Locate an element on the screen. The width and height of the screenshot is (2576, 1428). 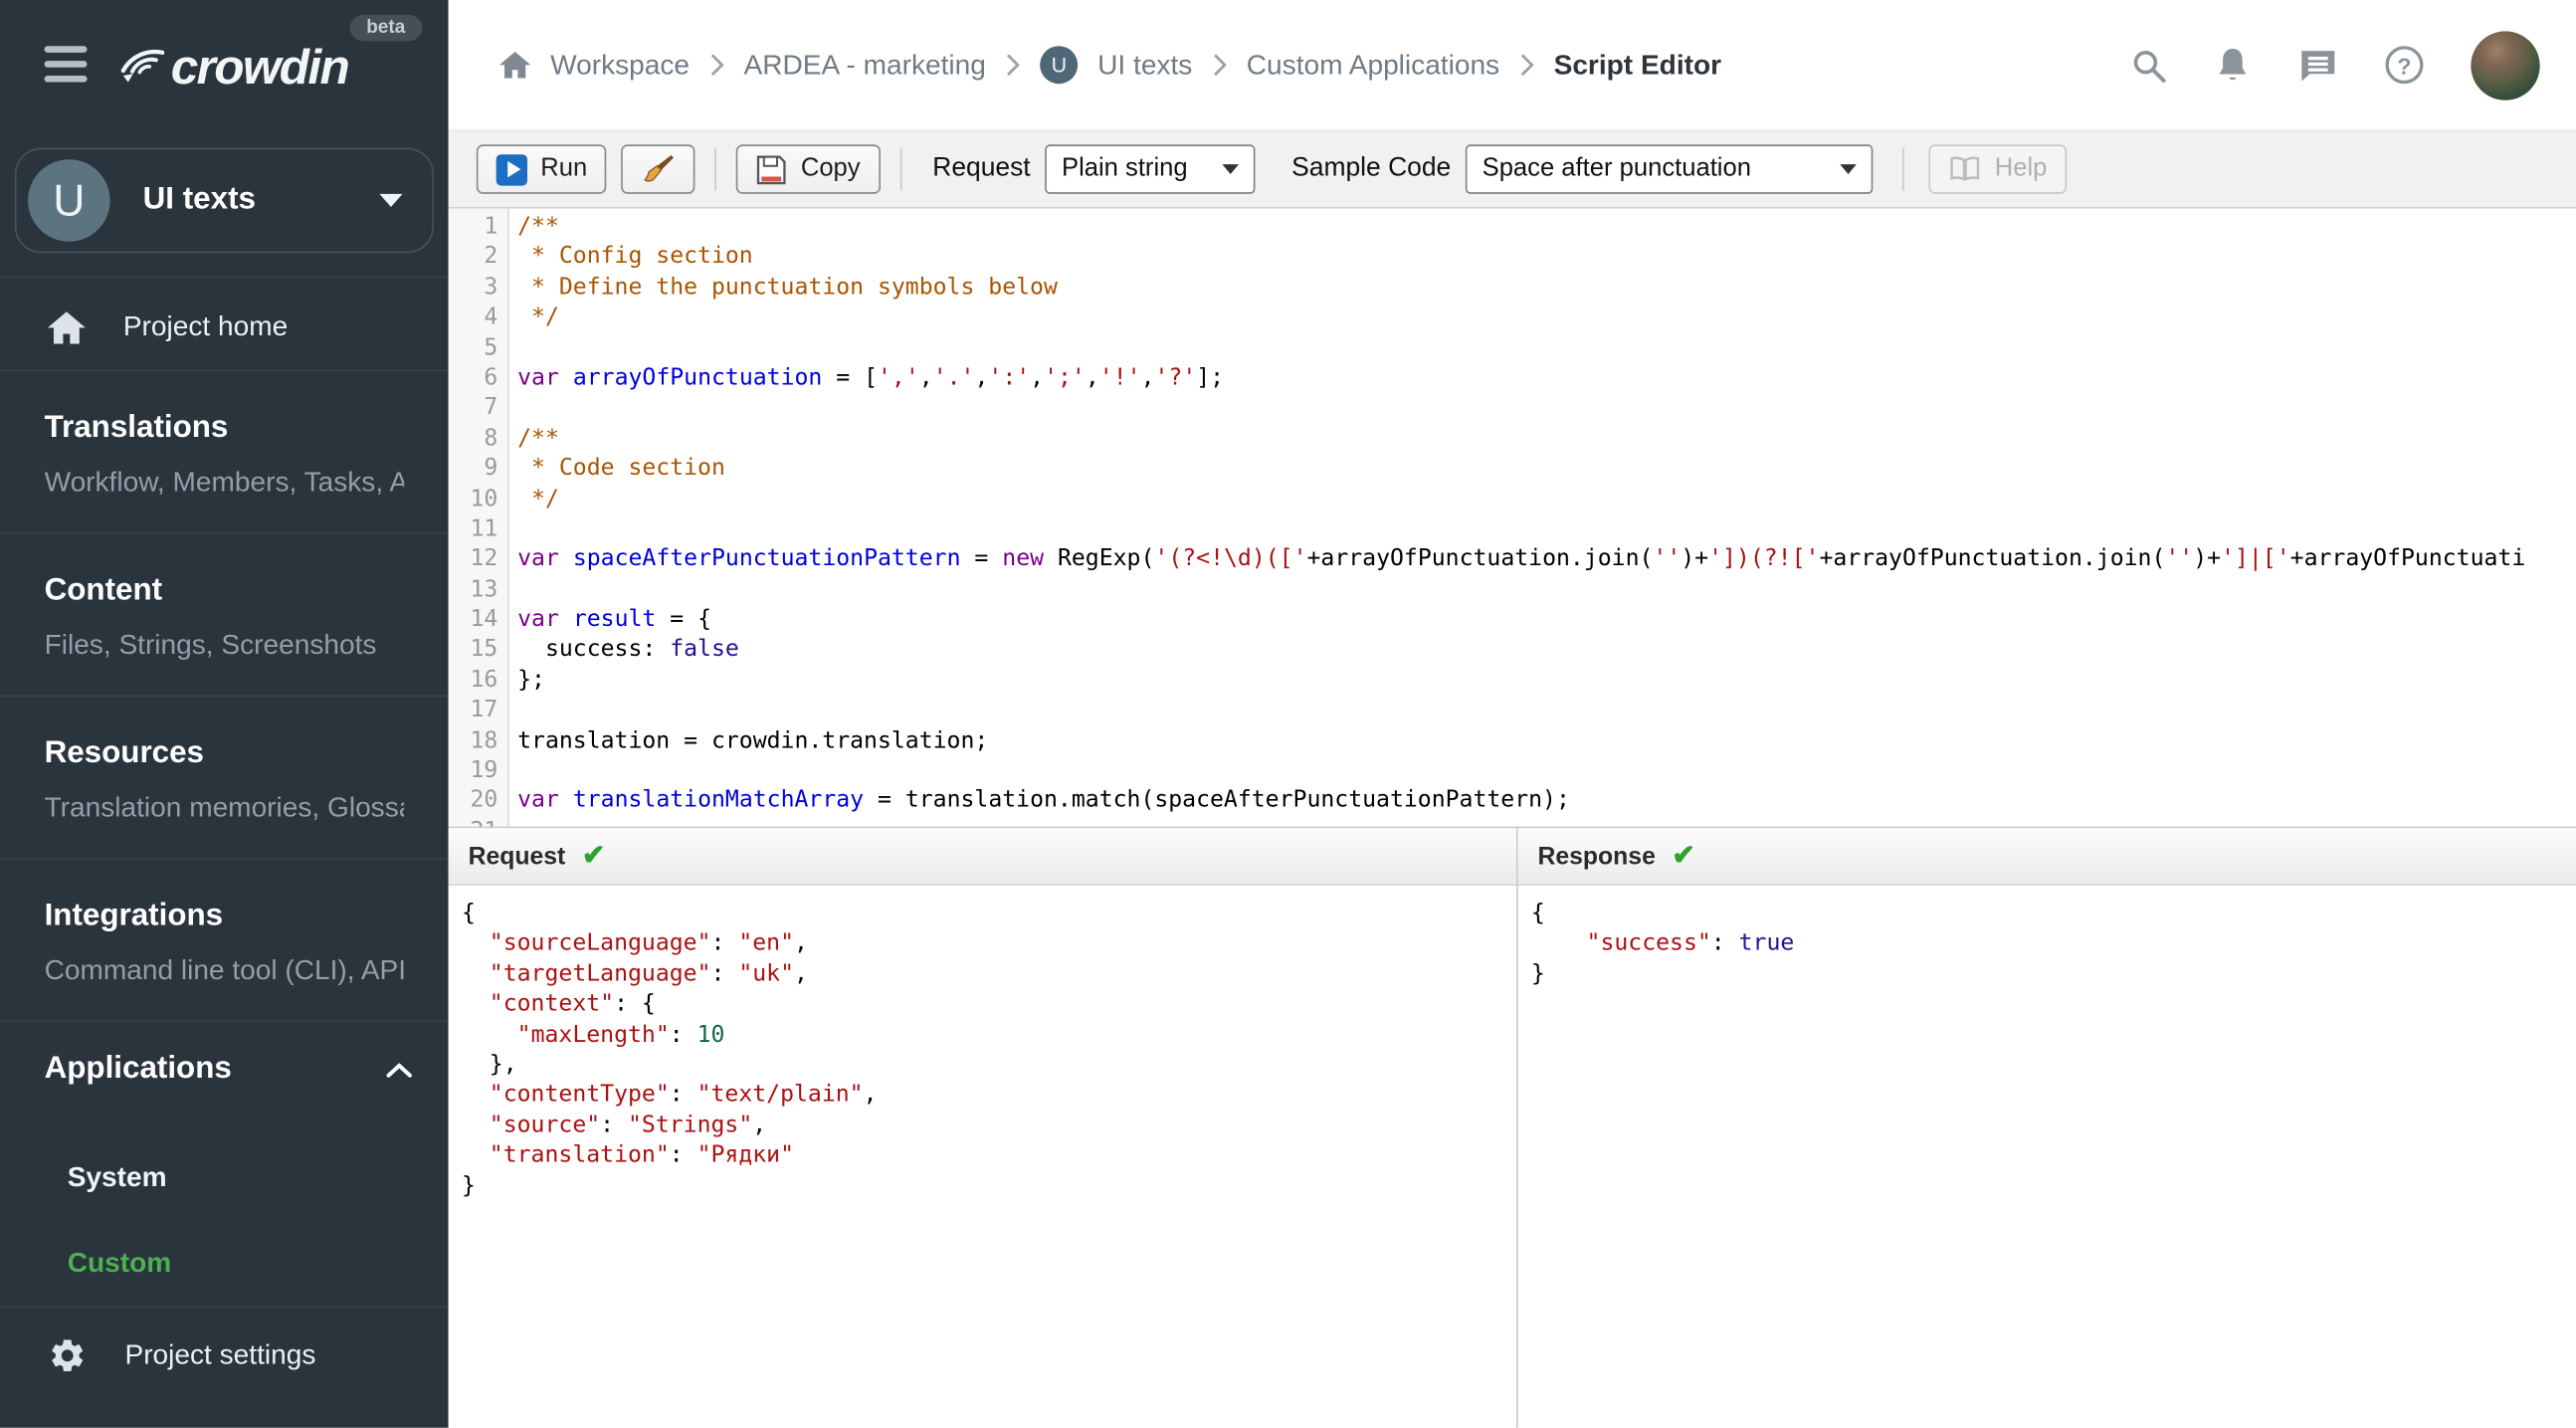
help-label: Help is located at coordinates (2021, 168).